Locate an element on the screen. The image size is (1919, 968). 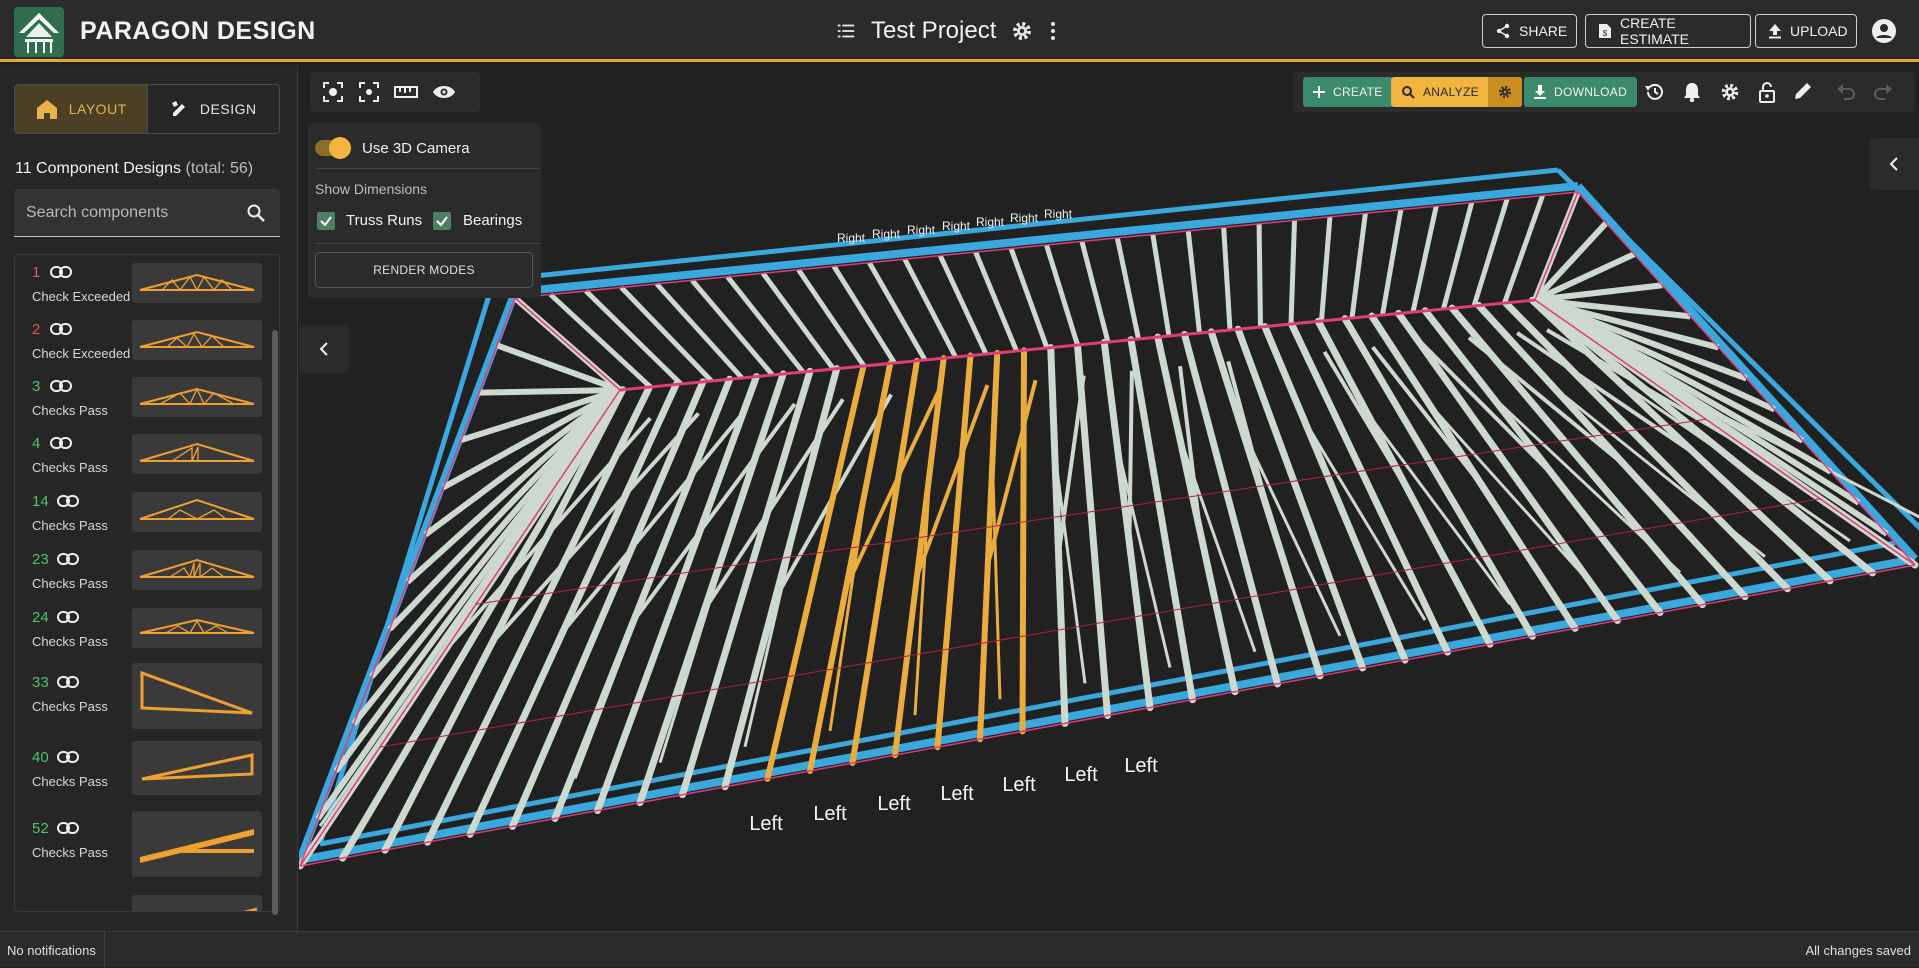
zoom-extents-icon is located at coordinates (333, 92).